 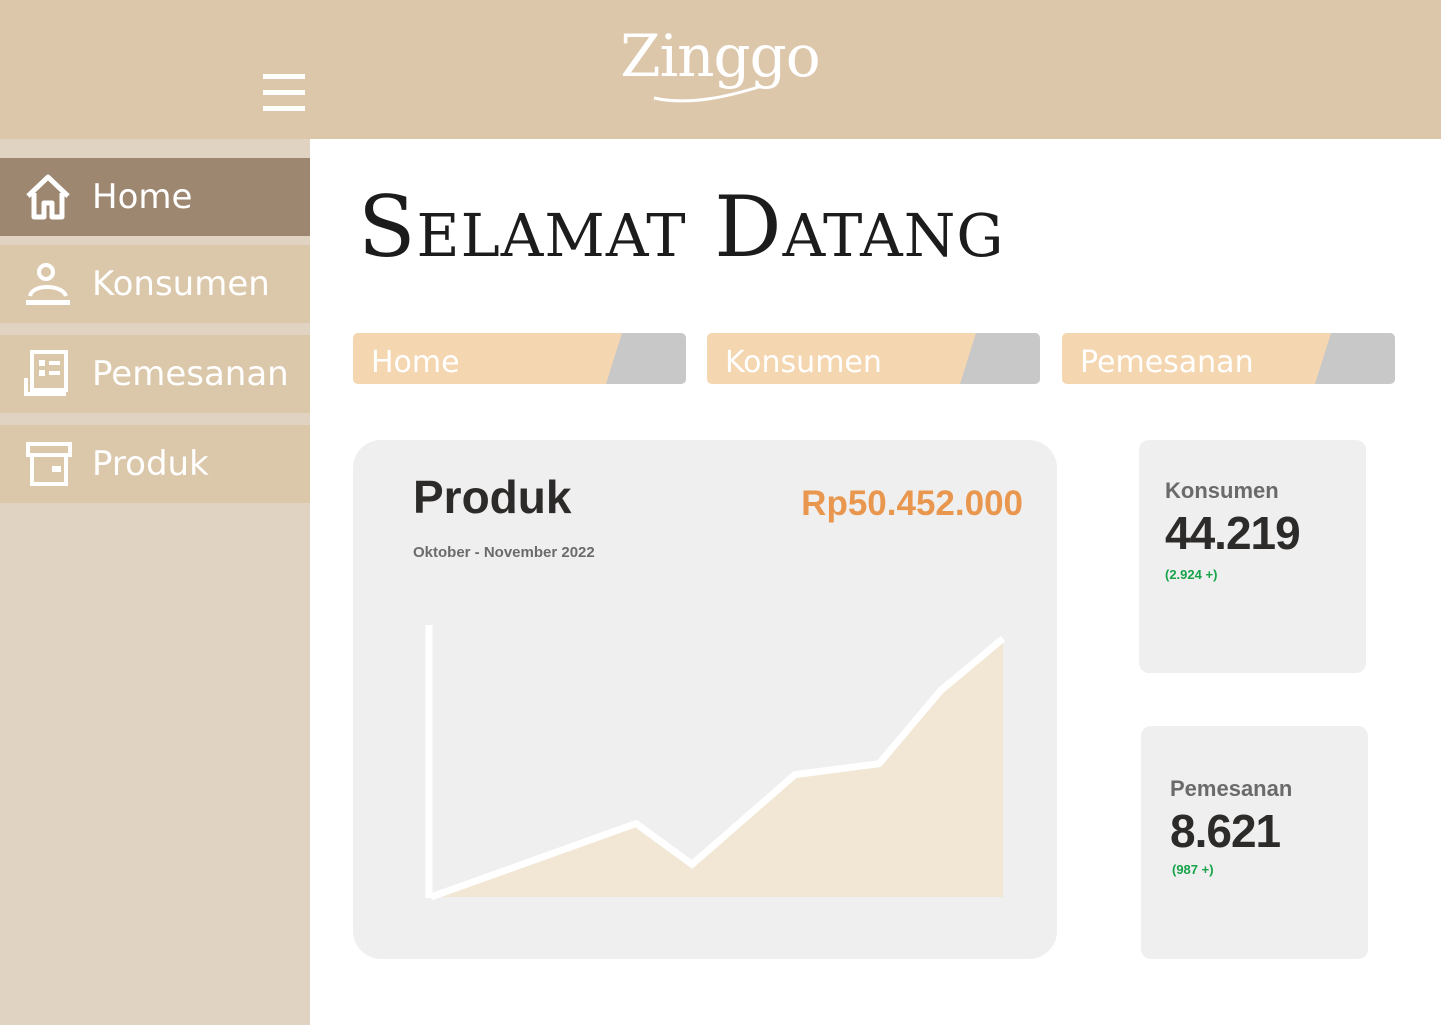 I want to click on sidebar-item-home: Home, so click(x=155, y=197).